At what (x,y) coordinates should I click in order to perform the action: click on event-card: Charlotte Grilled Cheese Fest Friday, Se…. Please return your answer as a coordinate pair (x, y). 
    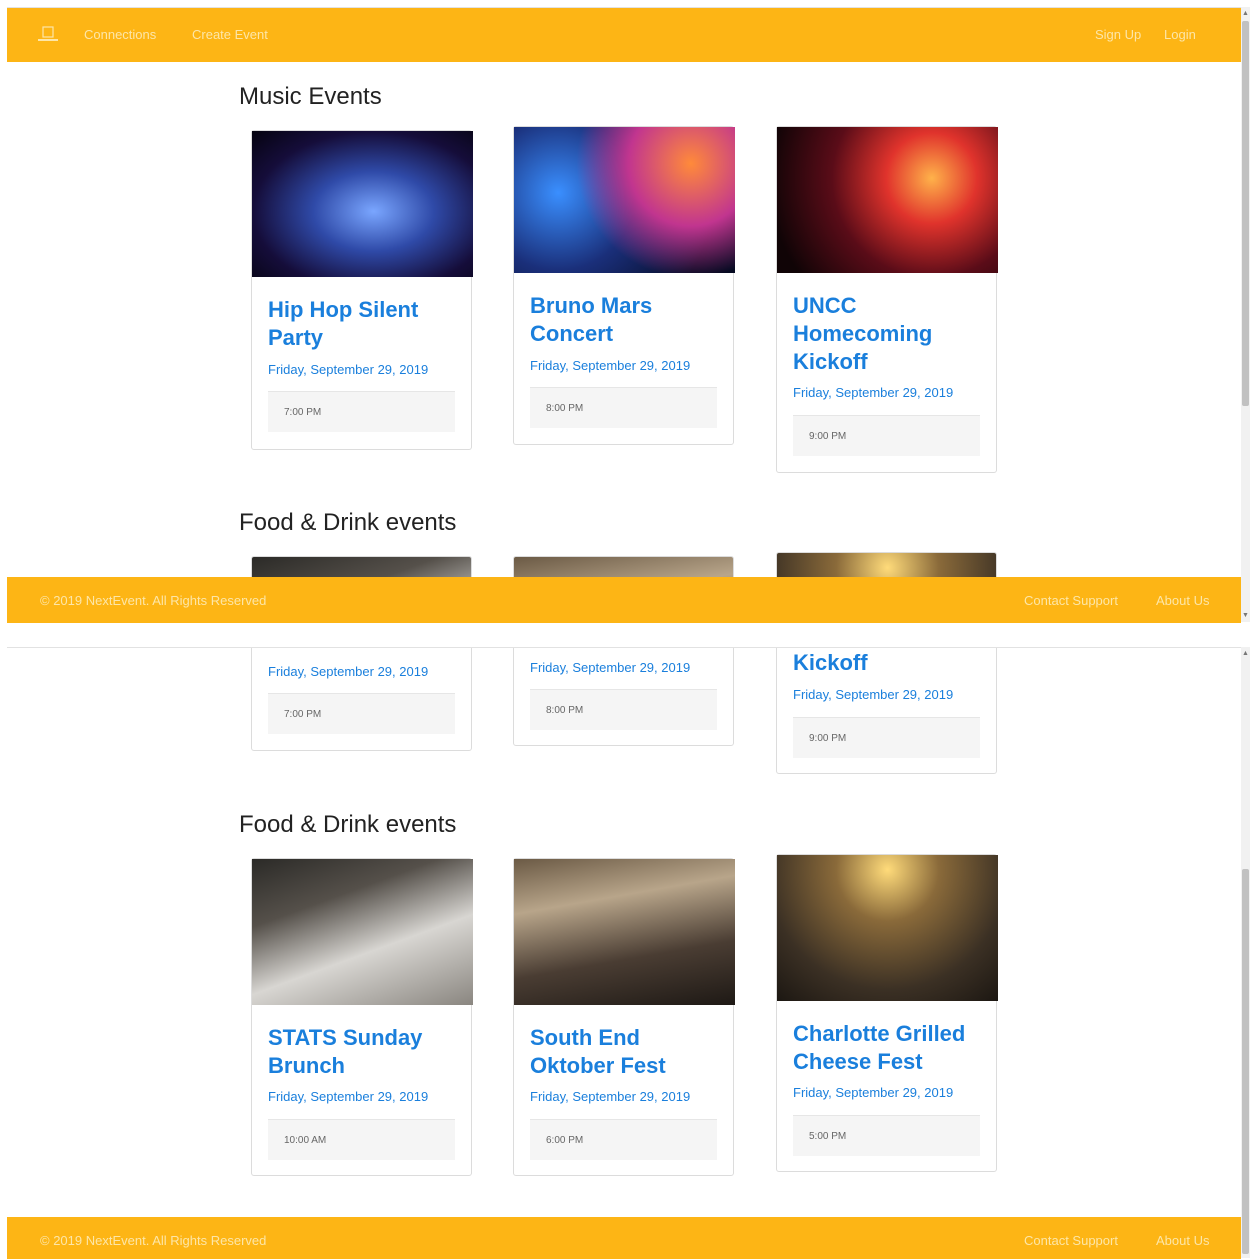
    Looking at the image, I should click on (887, 1013).